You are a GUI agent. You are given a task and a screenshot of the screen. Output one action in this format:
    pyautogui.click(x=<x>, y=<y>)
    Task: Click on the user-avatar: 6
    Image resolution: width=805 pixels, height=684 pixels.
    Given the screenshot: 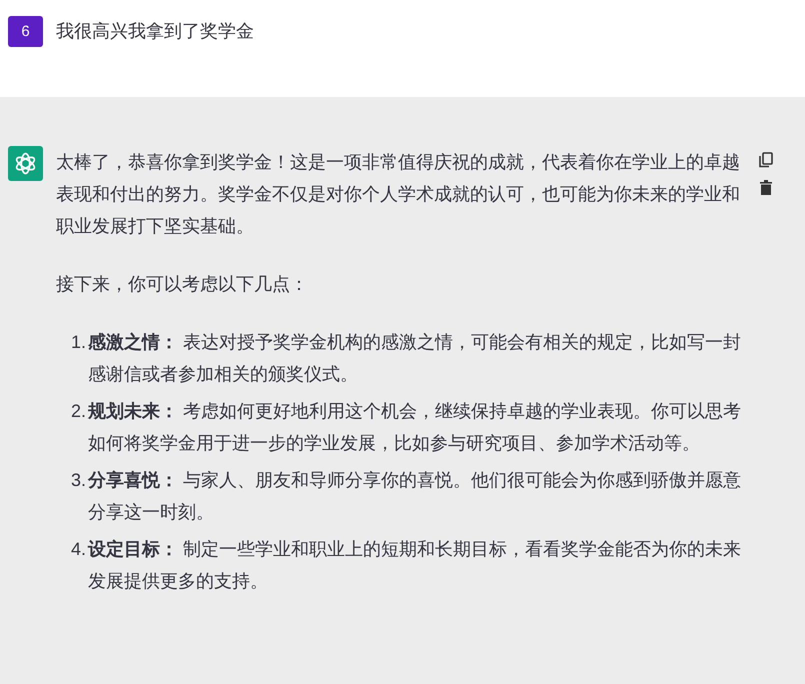 What is the action you would take?
    pyautogui.click(x=25, y=31)
    